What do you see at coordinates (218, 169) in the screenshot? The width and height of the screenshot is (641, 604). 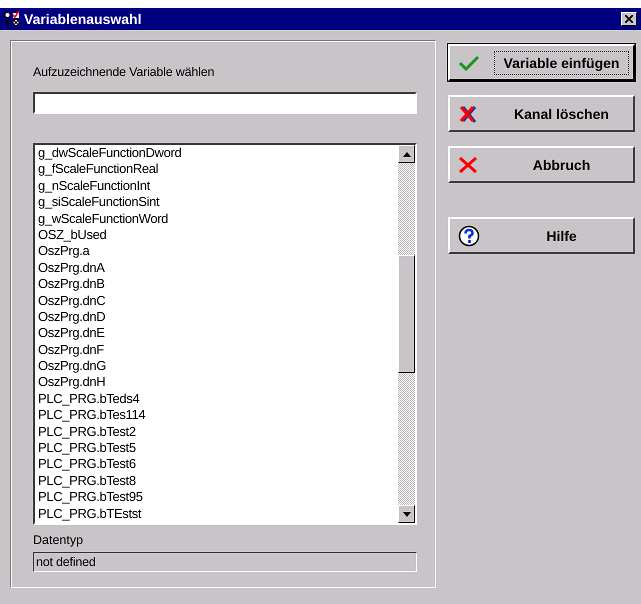 I see `list-item: g_fScaleFunctionReal` at bounding box center [218, 169].